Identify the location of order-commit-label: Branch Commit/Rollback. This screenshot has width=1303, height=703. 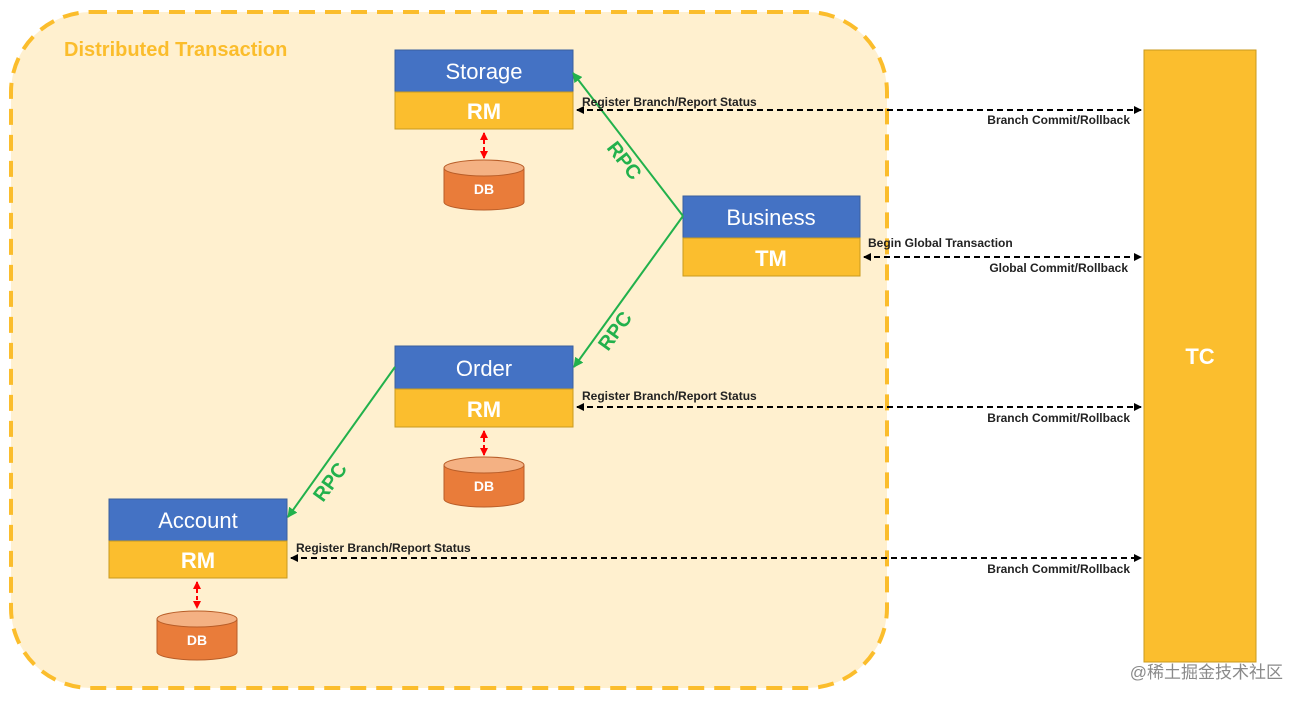
(1058, 418).